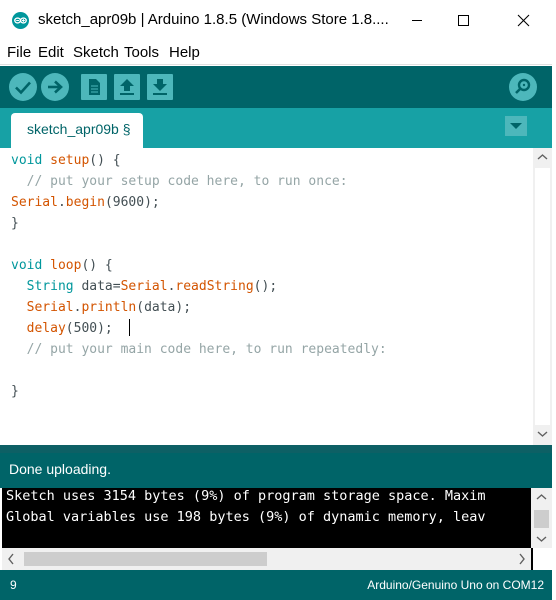  I want to click on upload-button, so click(55, 87).